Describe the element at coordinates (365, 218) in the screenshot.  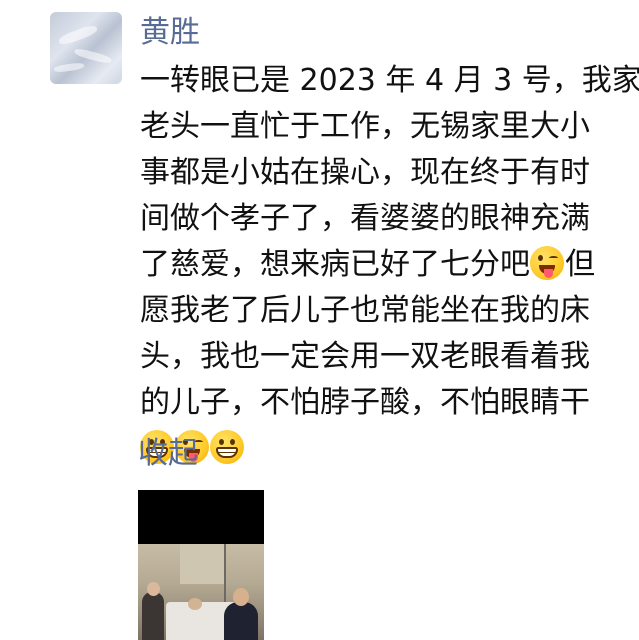
I see `post-line: 间做个孝子了，看婆婆的眼神充满` at that location.